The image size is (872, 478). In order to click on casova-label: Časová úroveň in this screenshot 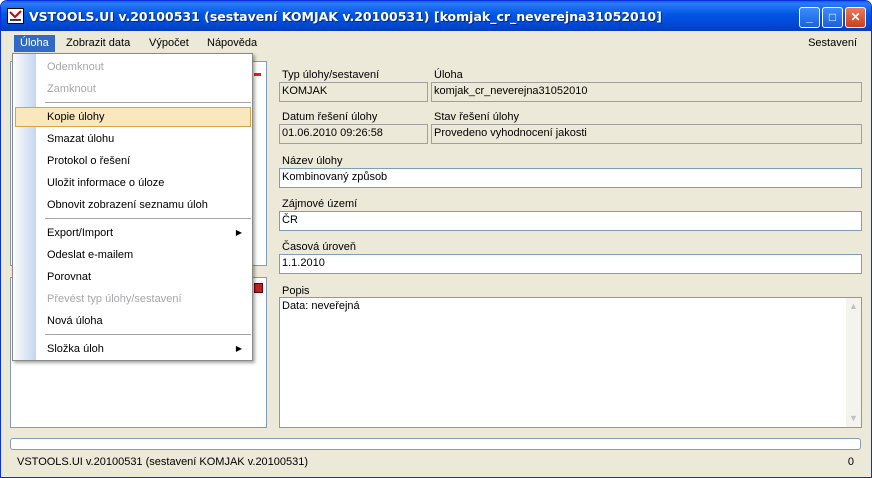, I will do `click(319, 247)`.